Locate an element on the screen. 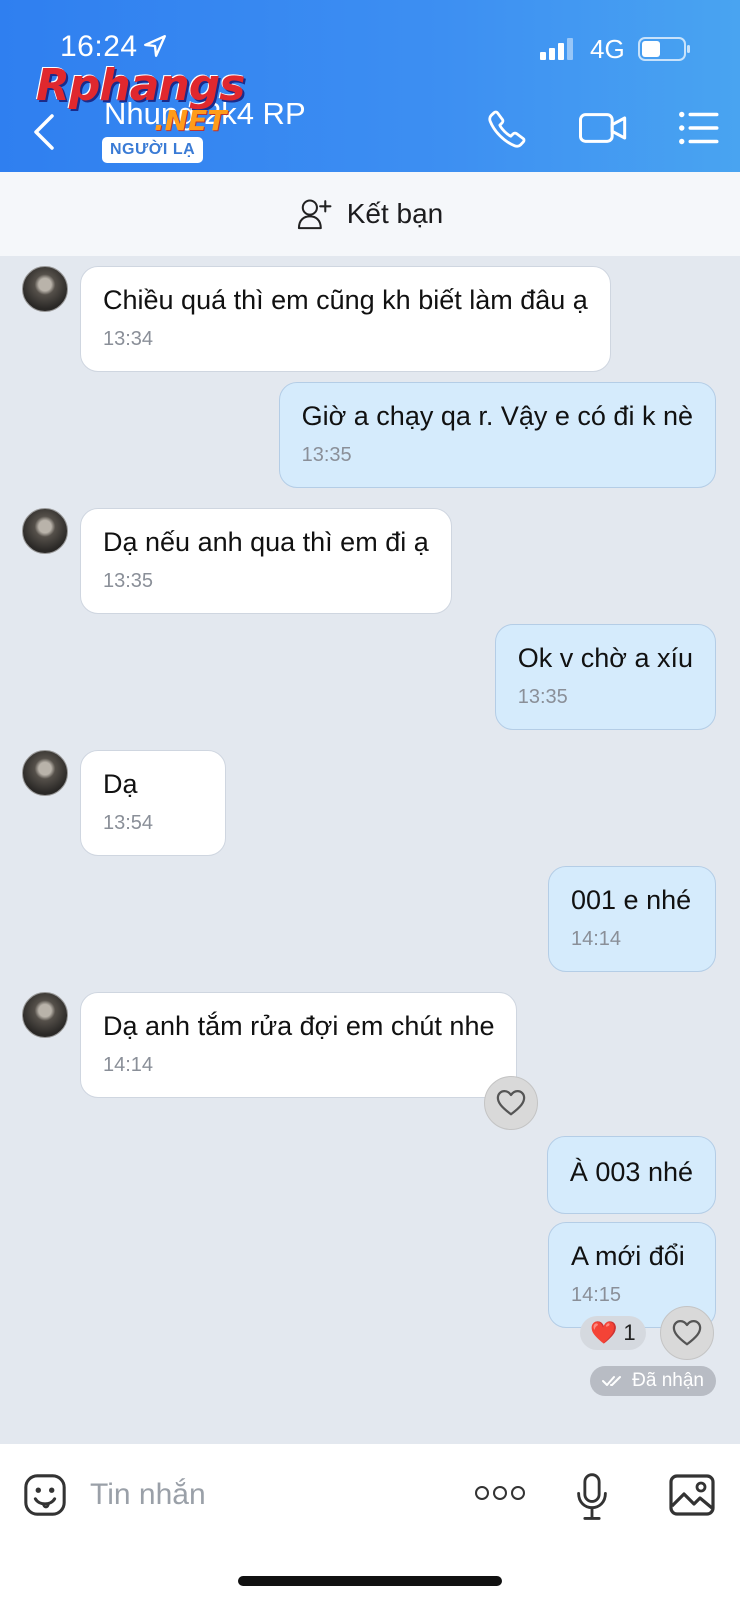  message-bubble-outgoing: 001 e nhé 14:14 is located at coordinates (632, 919).